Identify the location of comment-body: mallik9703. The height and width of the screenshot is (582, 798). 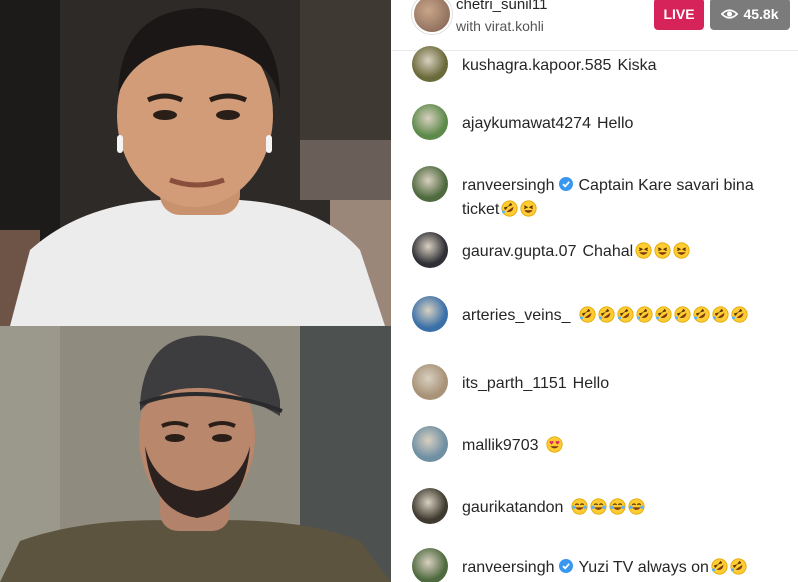
(627, 446).